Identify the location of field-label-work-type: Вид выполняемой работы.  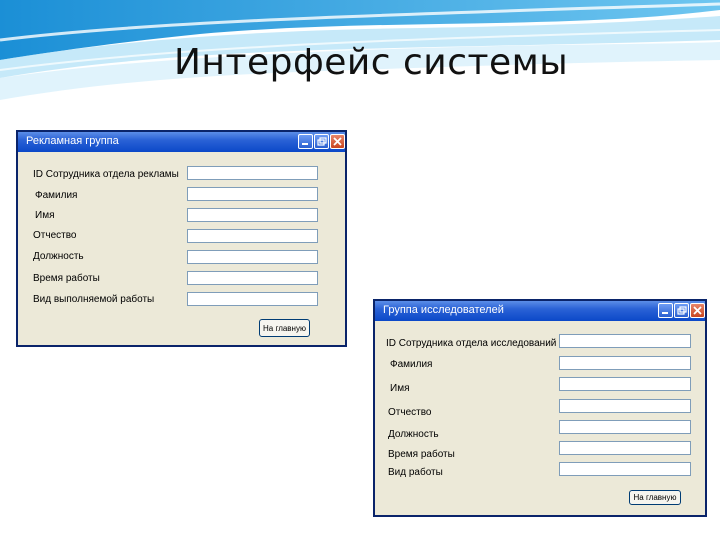
(94, 299).